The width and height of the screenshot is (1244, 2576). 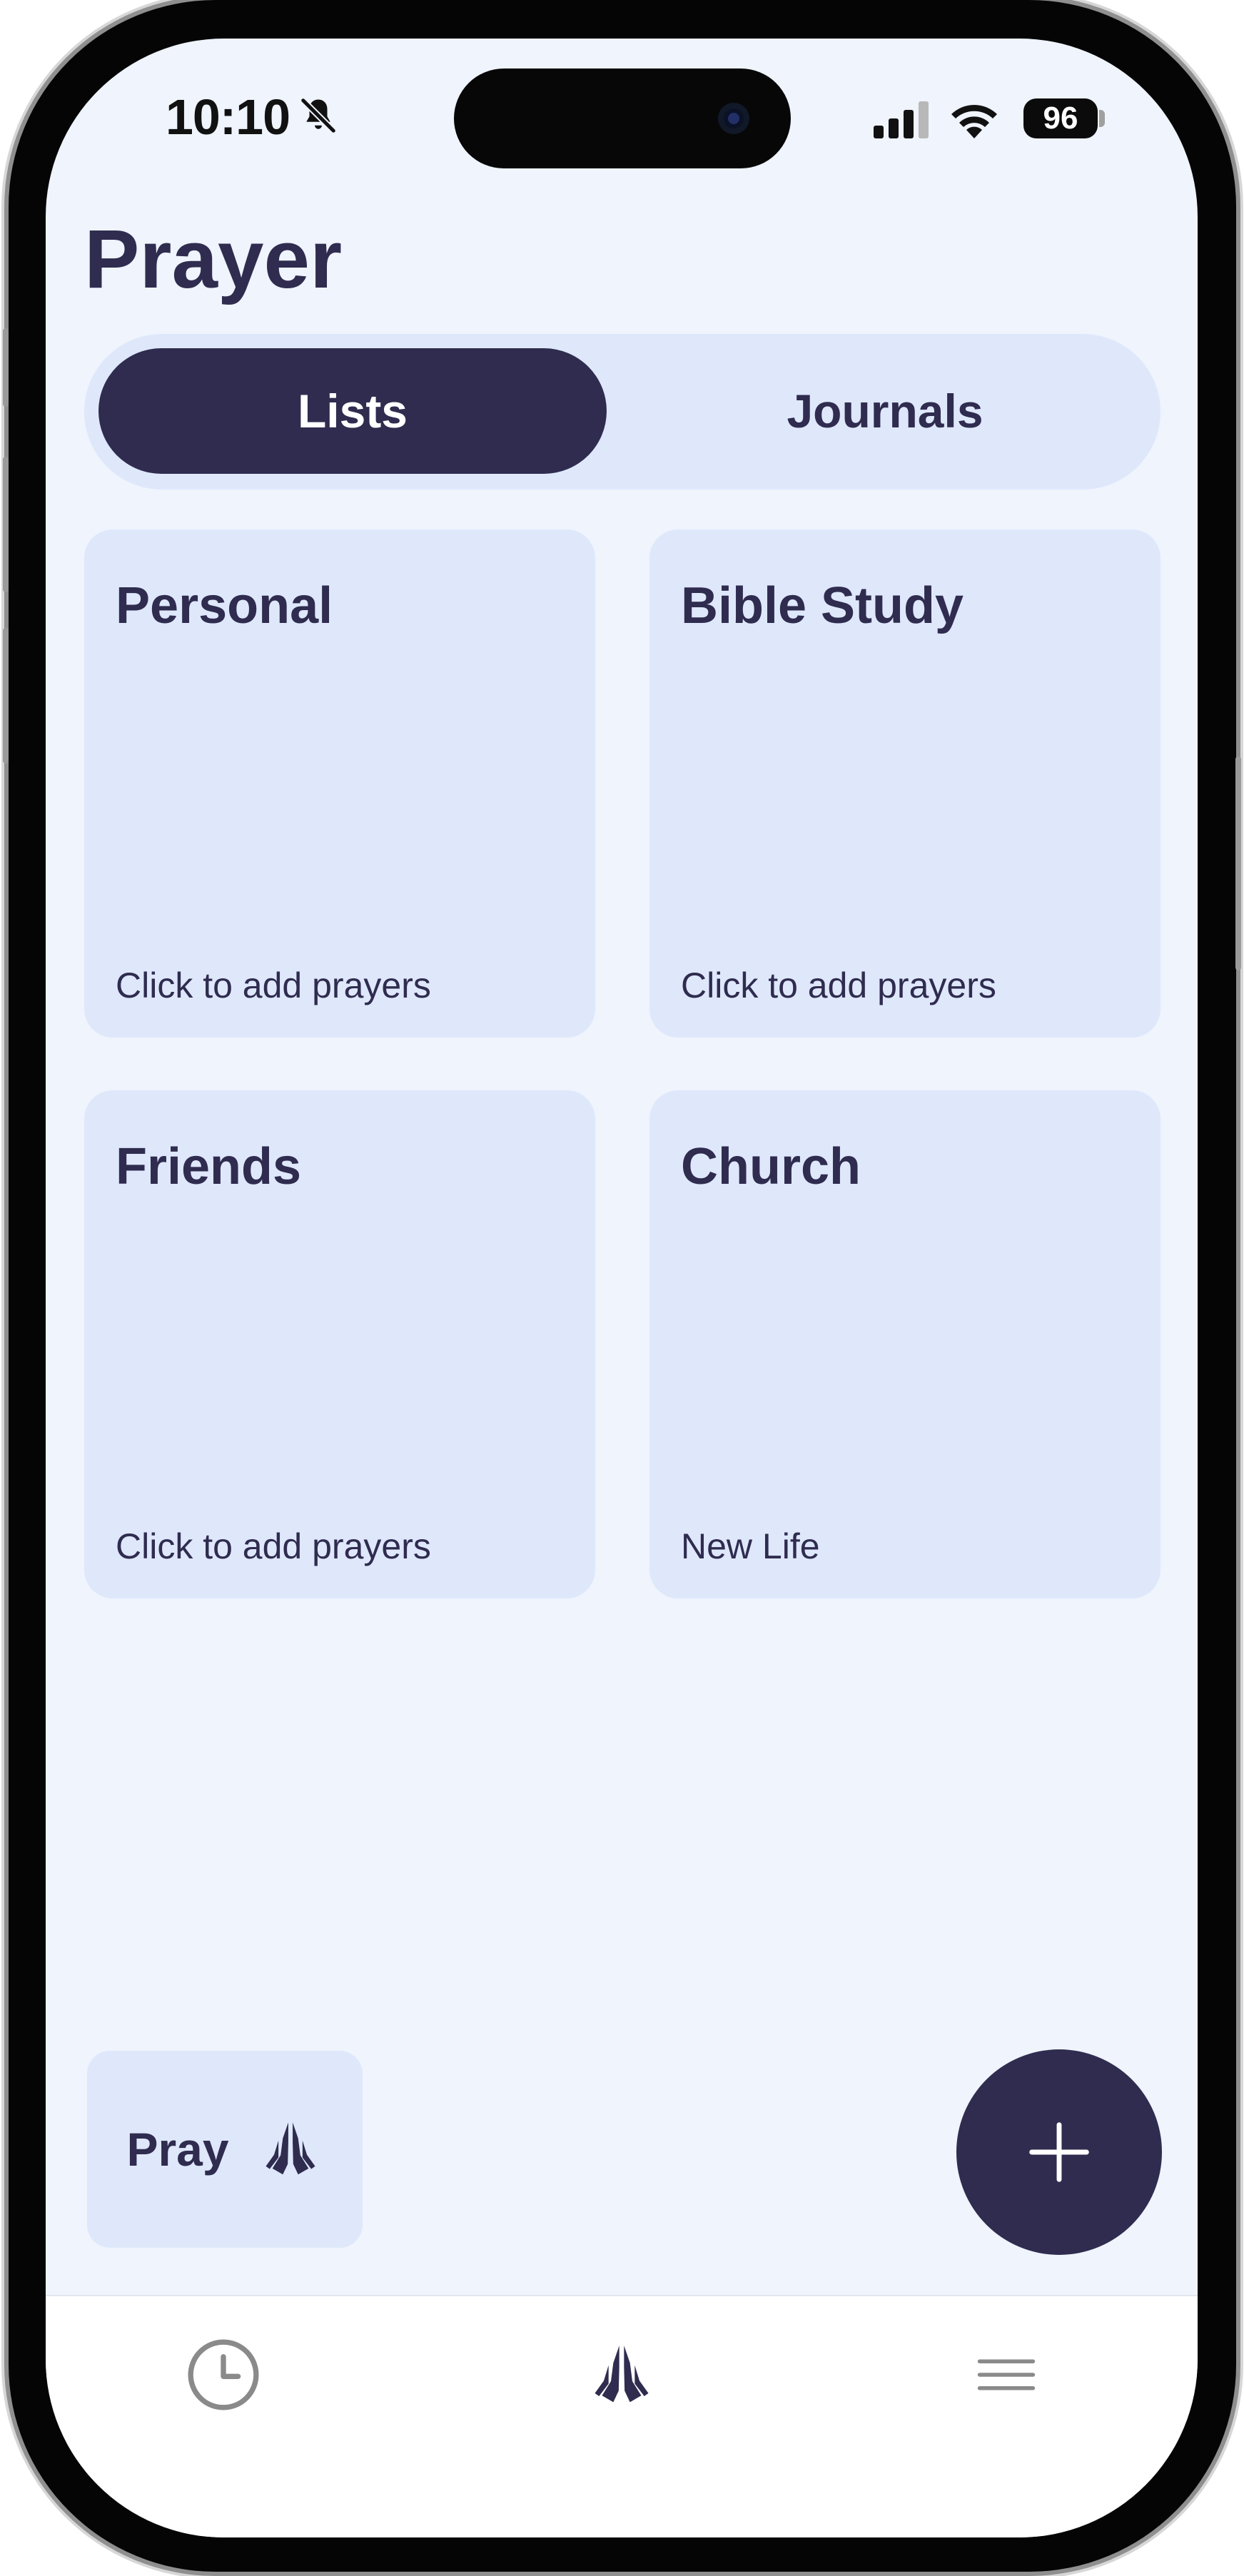 I want to click on tab-lists: Lists, so click(x=352, y=411).